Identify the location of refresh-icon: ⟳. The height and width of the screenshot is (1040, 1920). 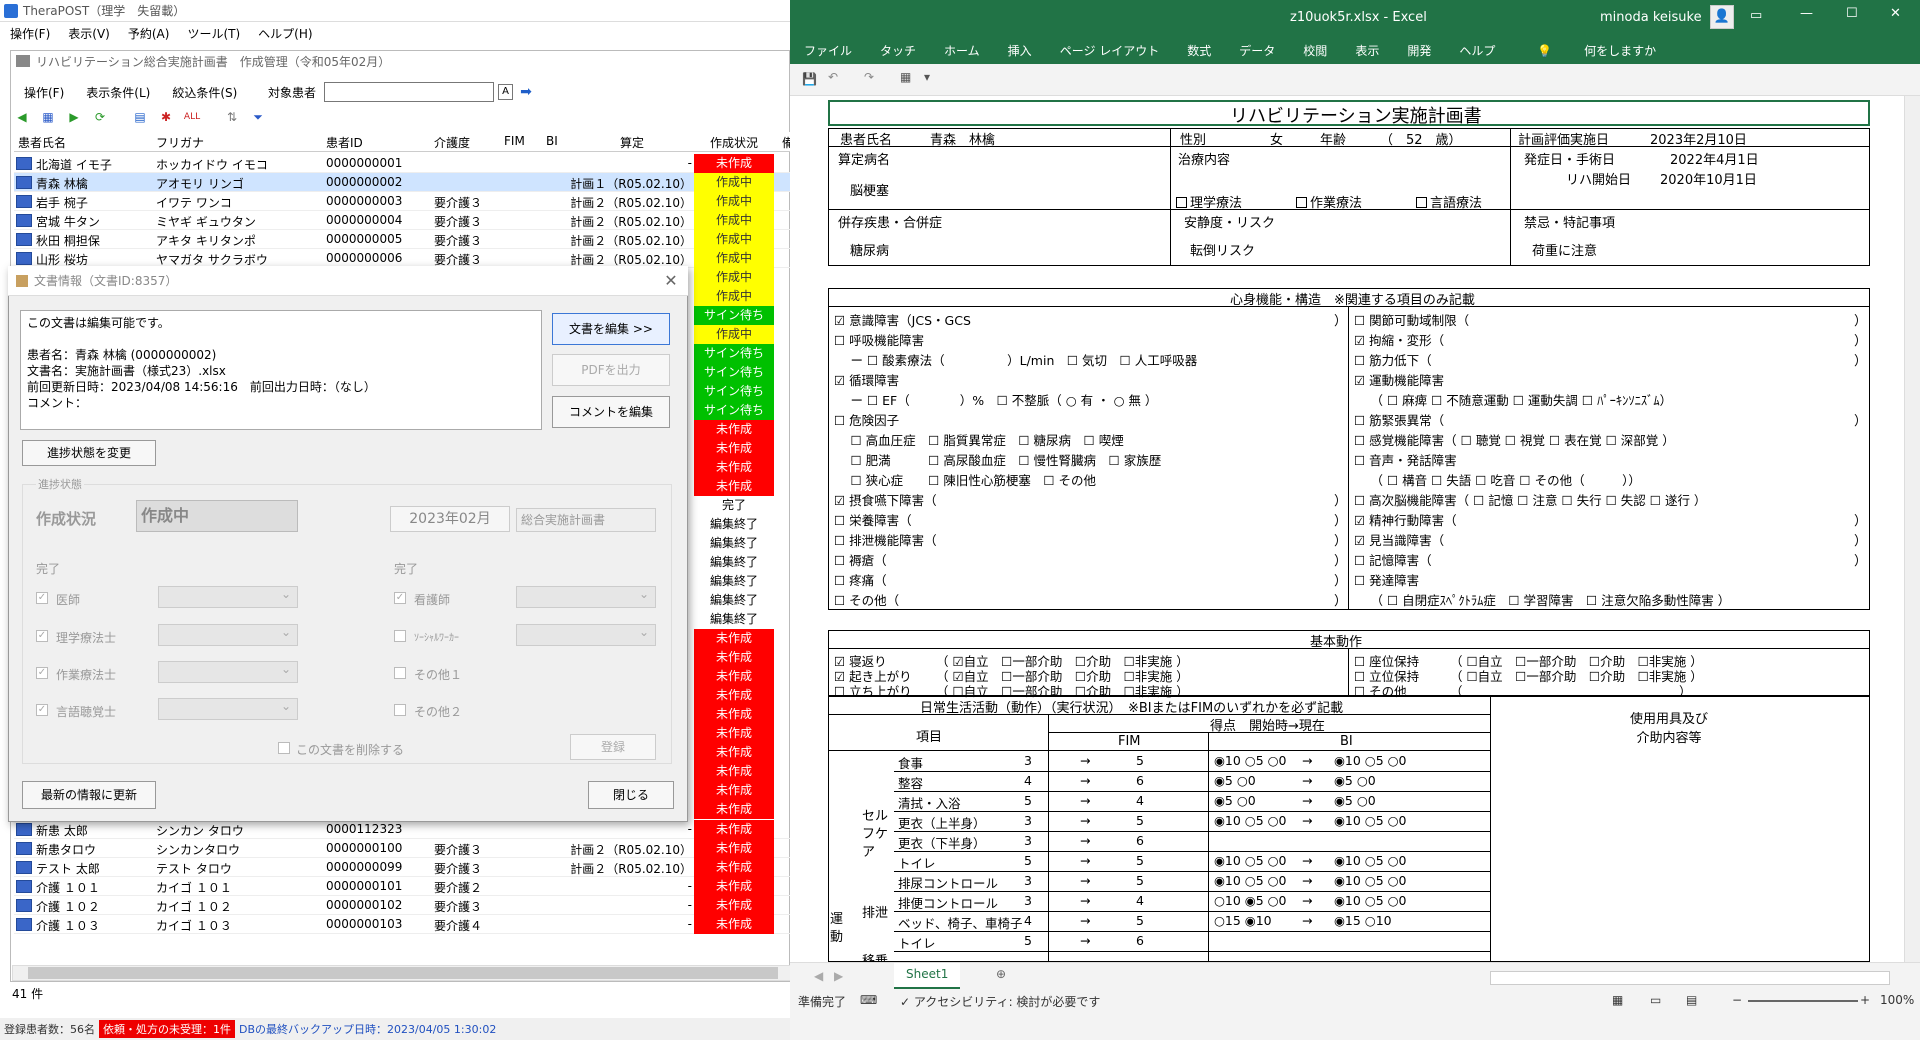
(100, 117).